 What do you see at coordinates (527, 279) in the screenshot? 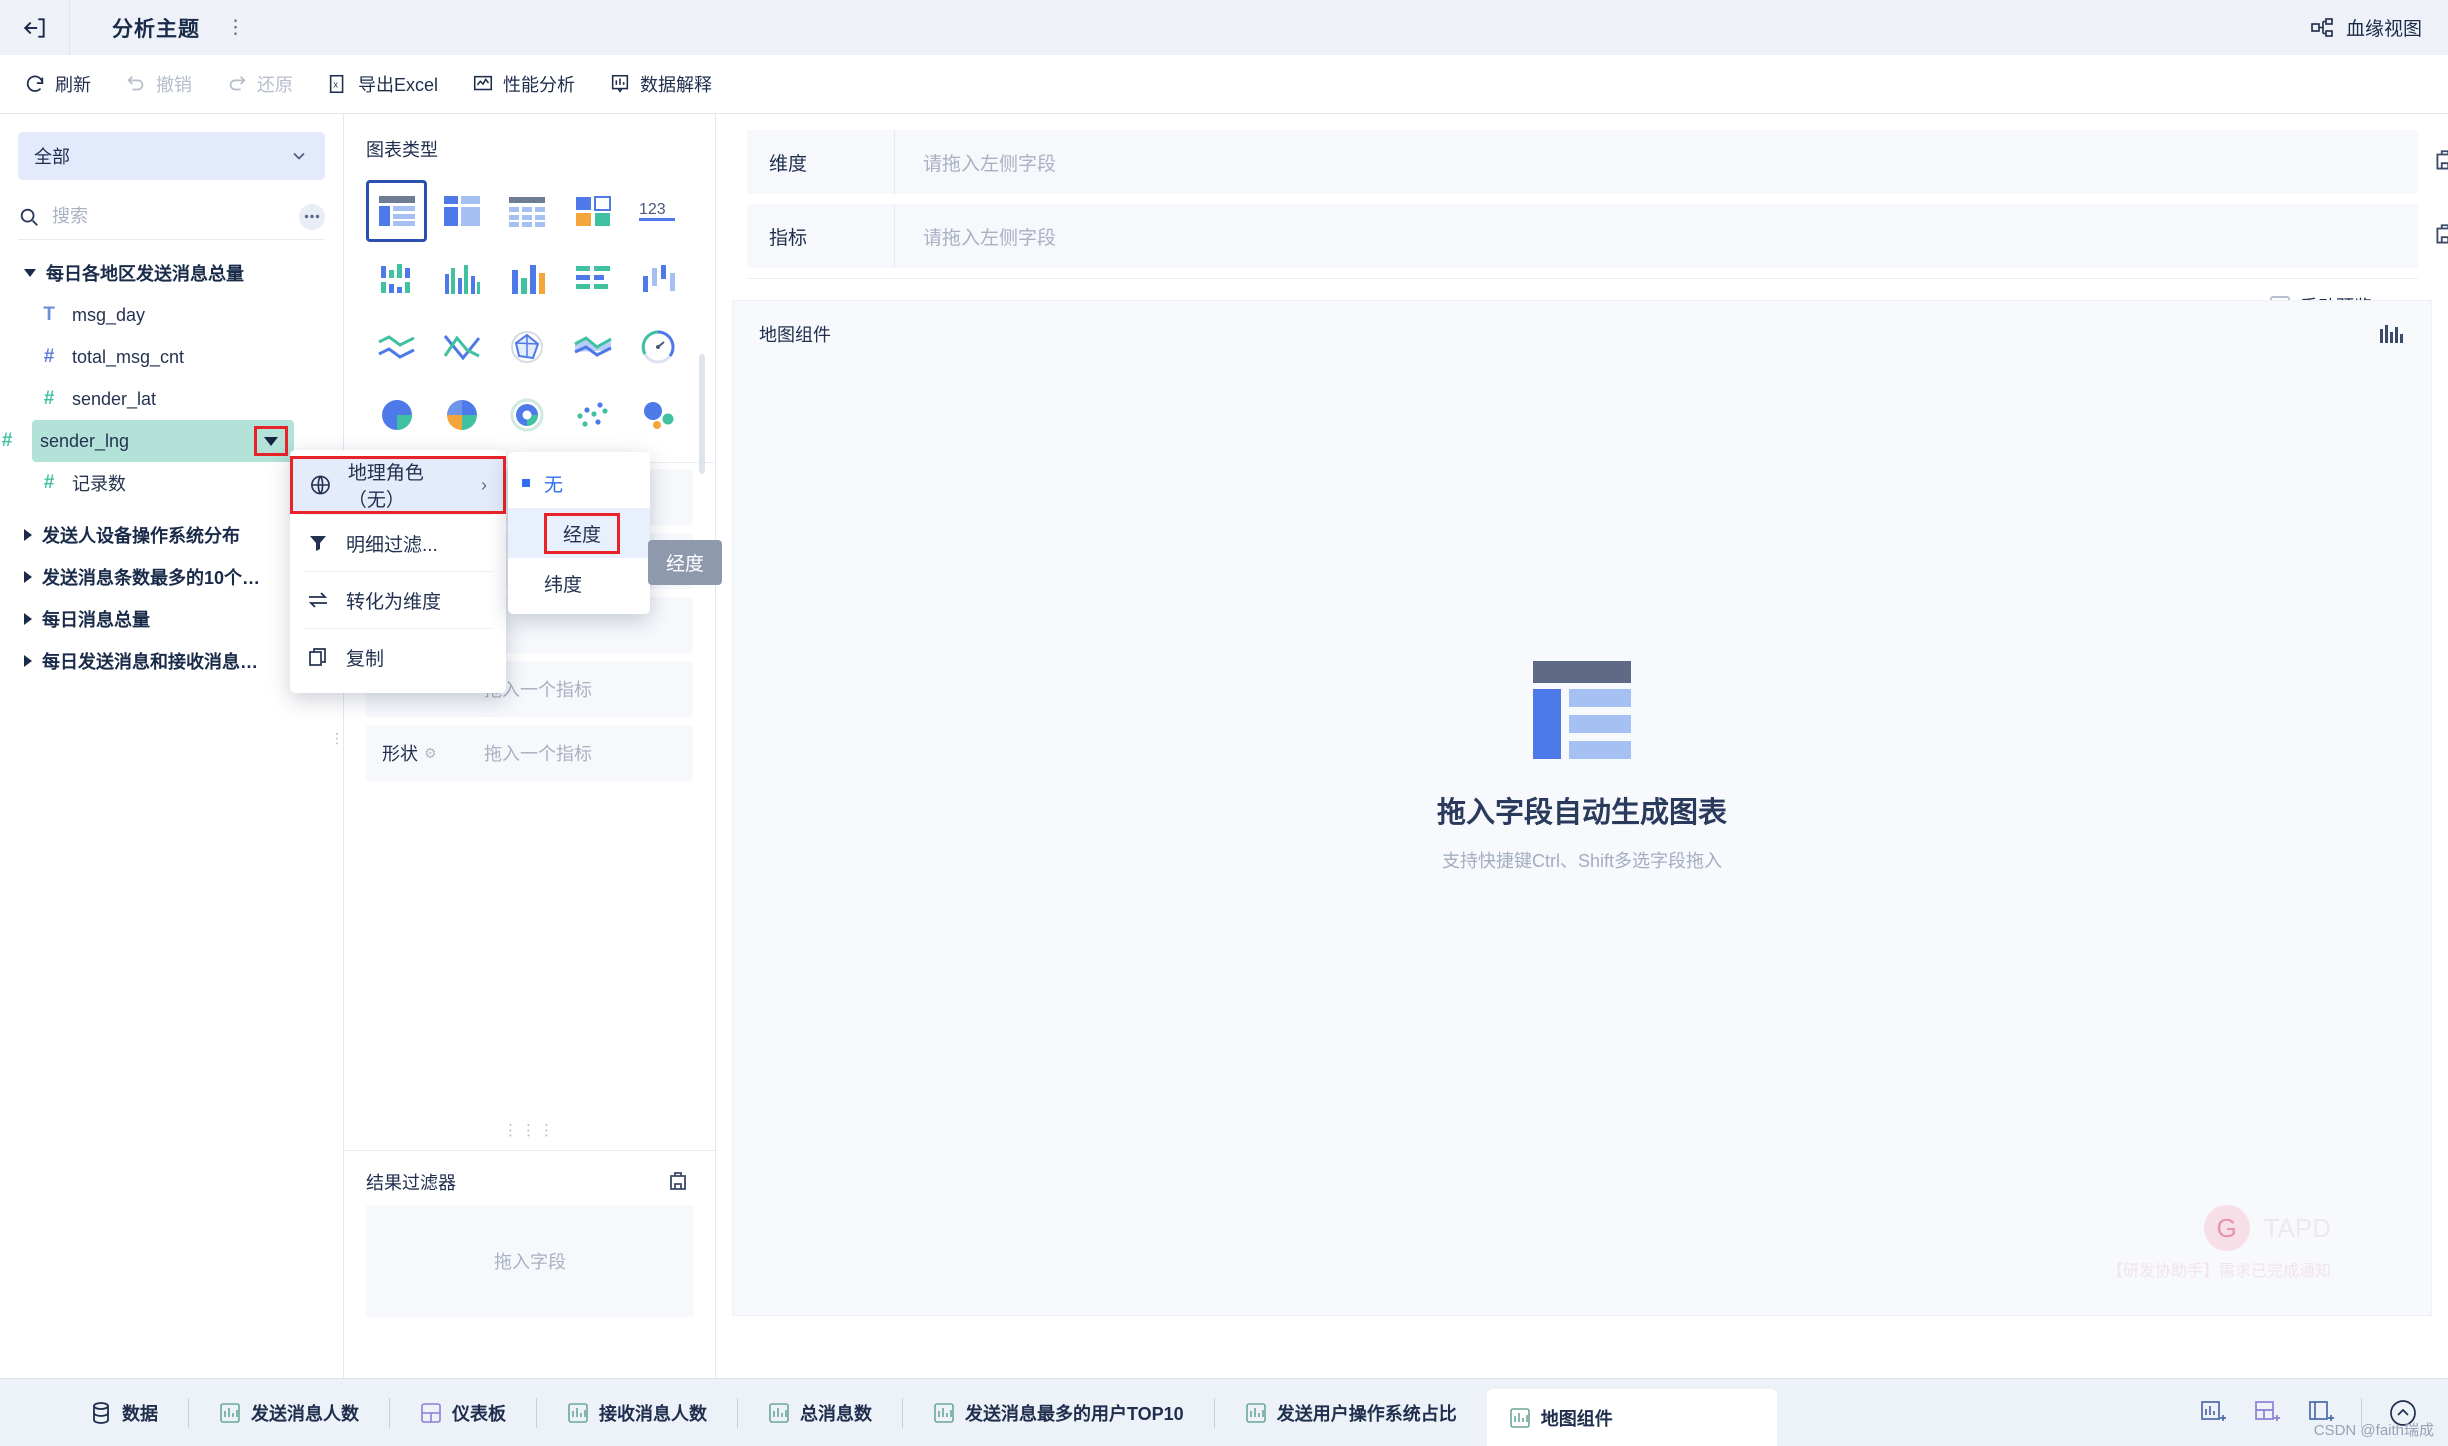
I see `chart-type-column` at bounding box center [527, 279].